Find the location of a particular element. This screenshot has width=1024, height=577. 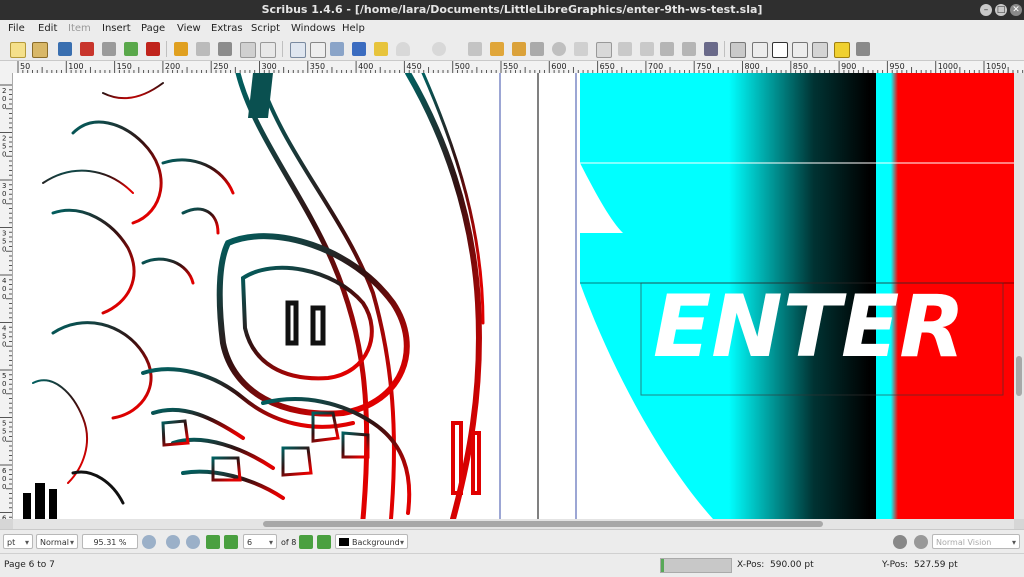

edit-contents-icon is located at coordinates (581, 49).